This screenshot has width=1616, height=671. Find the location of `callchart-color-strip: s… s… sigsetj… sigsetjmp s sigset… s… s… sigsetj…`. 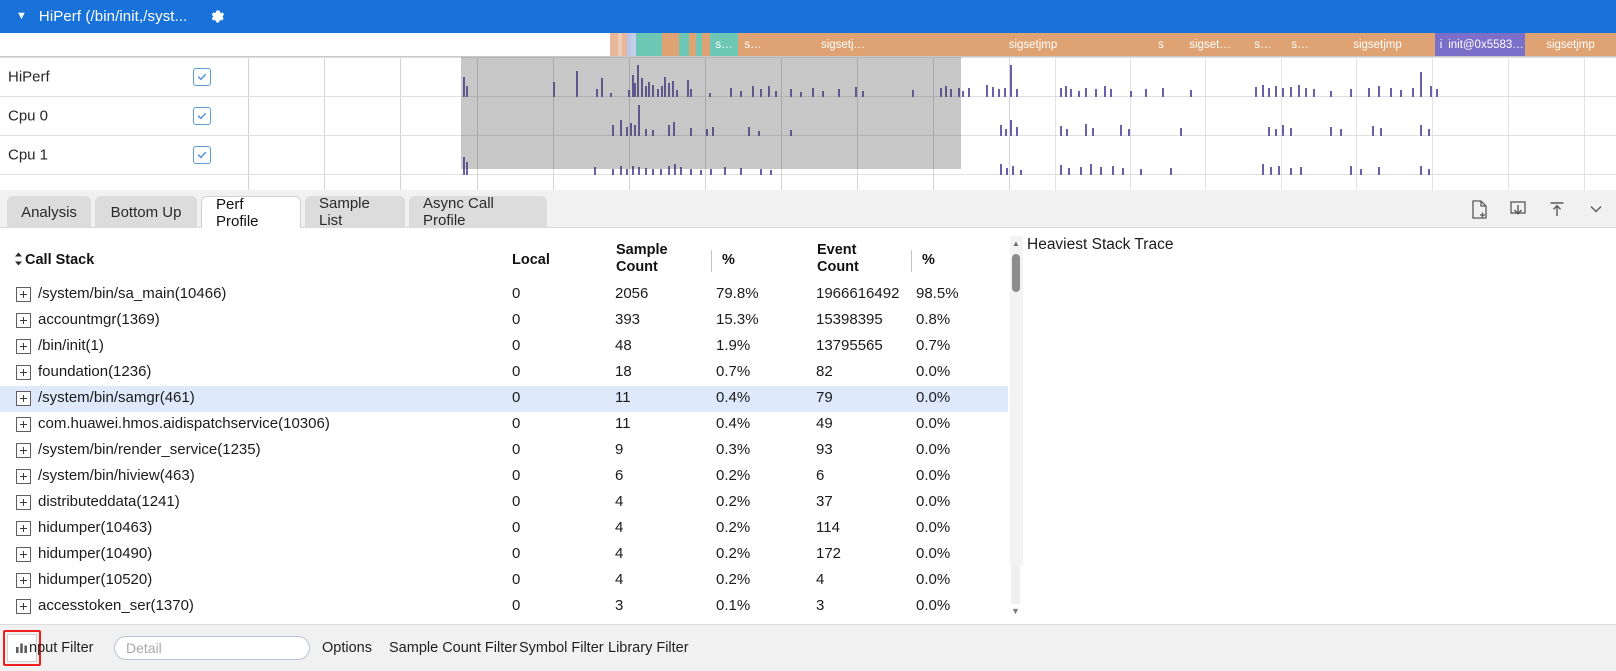

callchart-color-strip: s… s… sigsetj… sigsetjmp s sigset… s… s… sigsetj… is located at coordinates (808, 45).